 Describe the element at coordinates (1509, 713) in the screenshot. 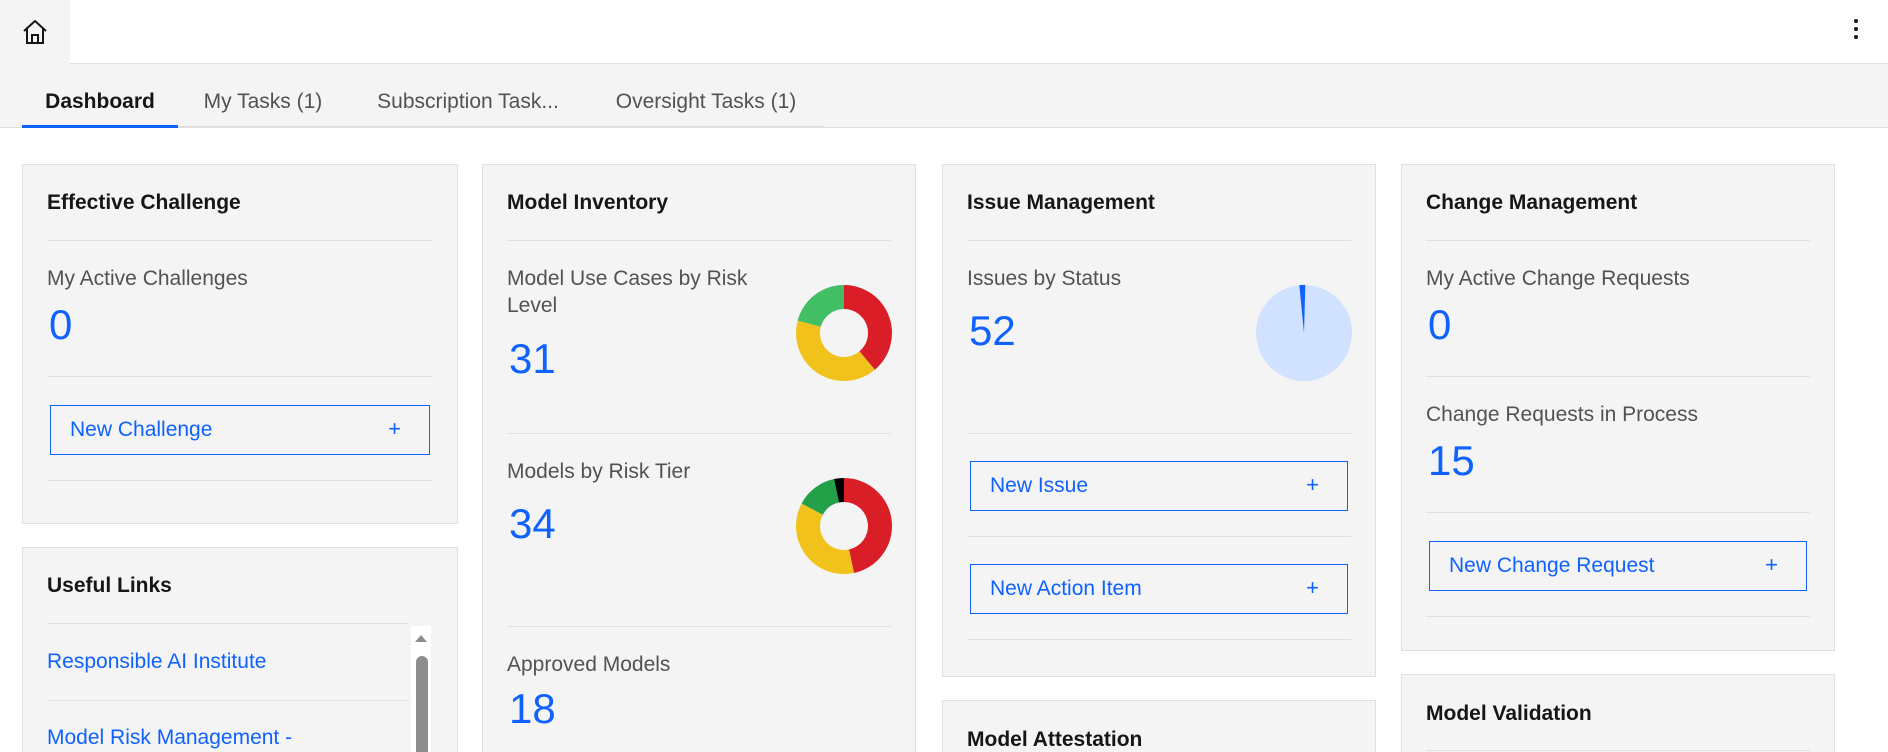

I see `card-title: Model Validation` at that location.